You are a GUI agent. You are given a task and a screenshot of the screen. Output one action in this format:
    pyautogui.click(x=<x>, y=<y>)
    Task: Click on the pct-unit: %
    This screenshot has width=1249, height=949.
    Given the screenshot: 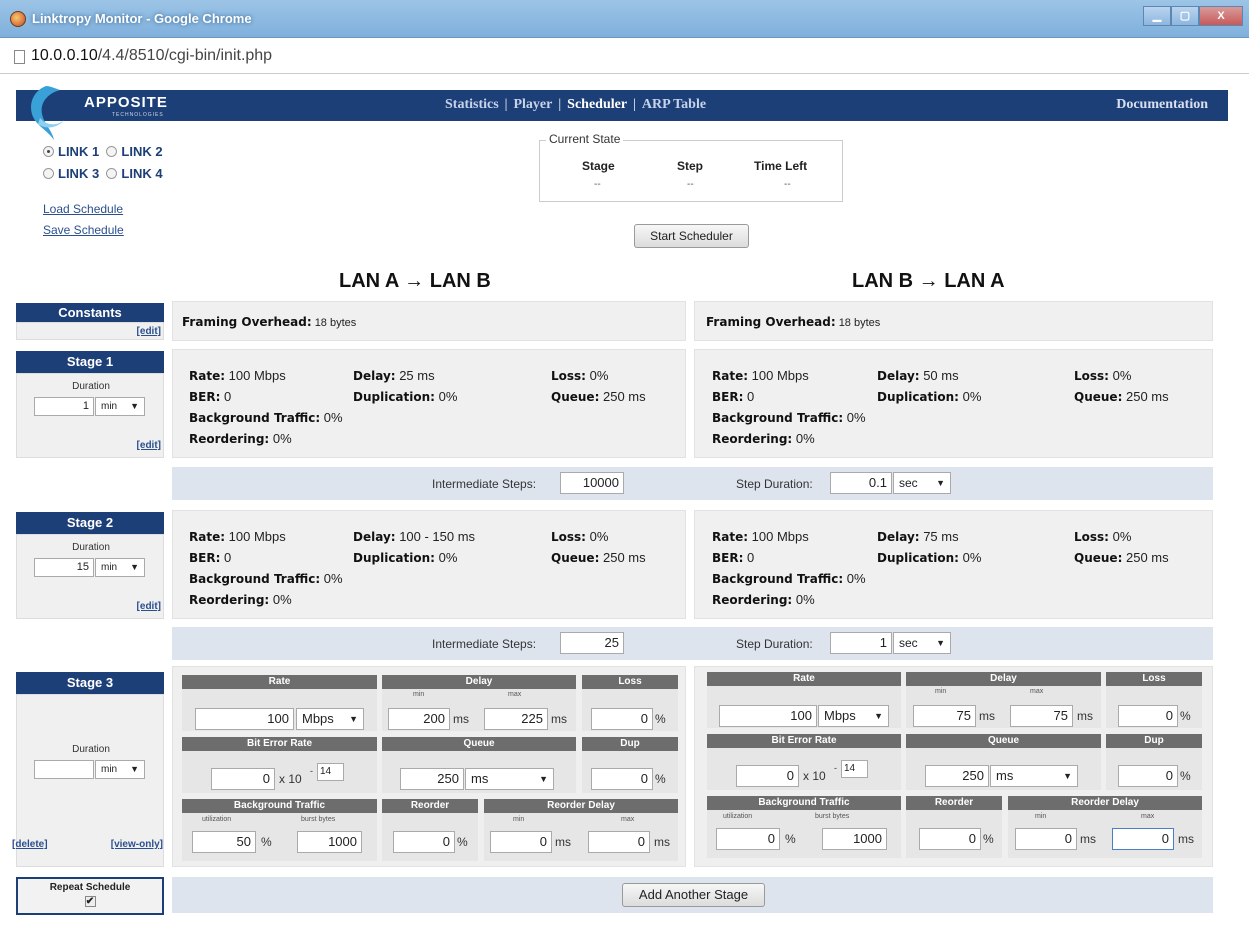 What is the action you would take?
    pyautogui.click(x=266, y=842)
    